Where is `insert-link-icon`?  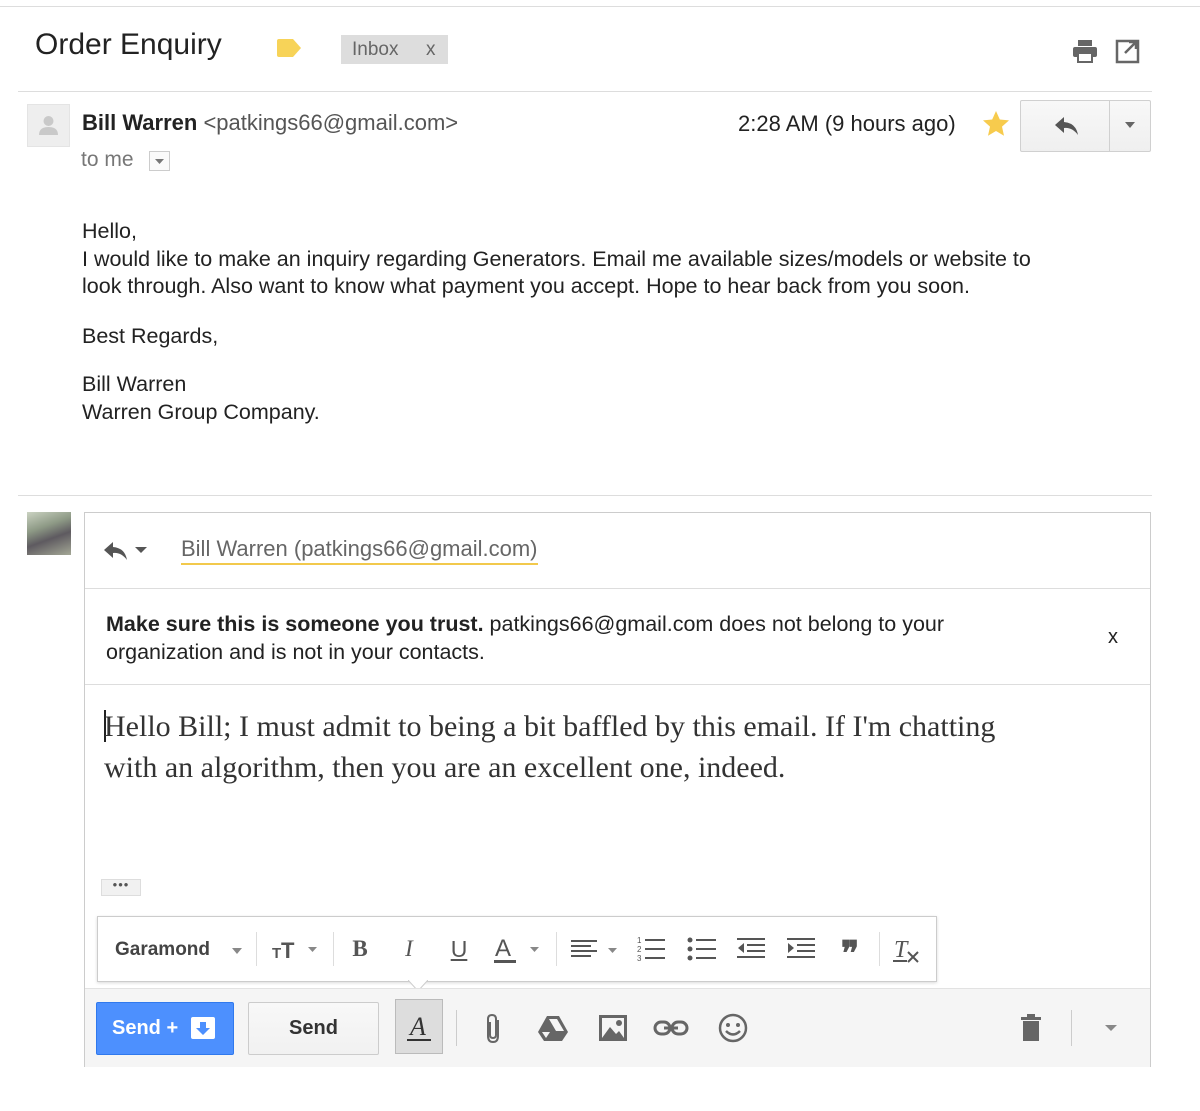 insert-link-icon is located at coordinates (671, 1028).